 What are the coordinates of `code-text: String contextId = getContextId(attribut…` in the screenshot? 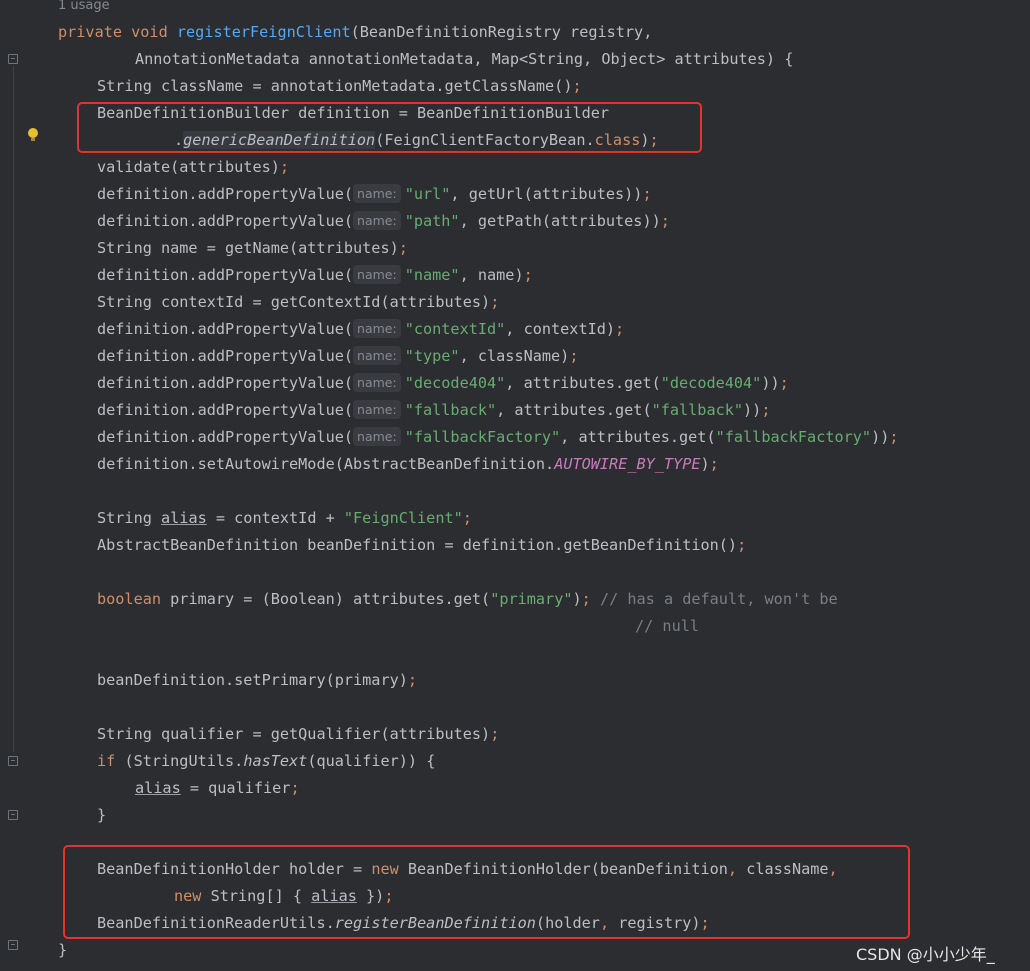 It's located at (294, 302).